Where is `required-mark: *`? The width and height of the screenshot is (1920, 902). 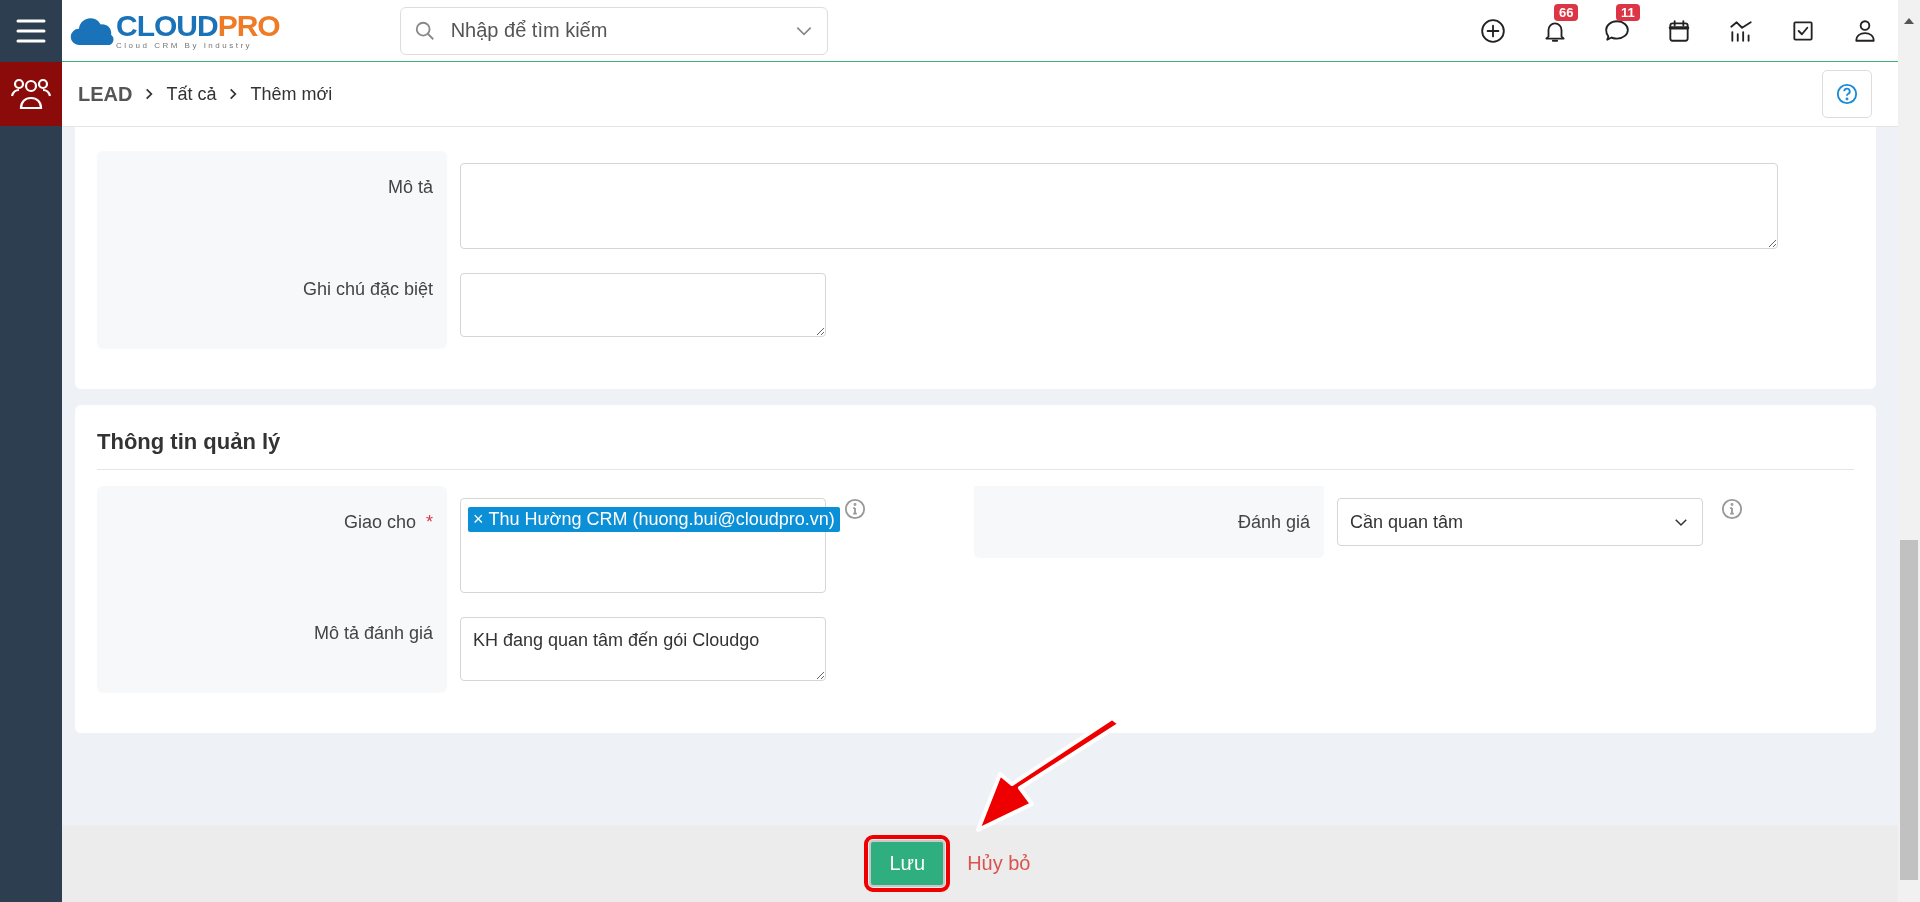 required-mark: * is located at coordinates (429, 522).